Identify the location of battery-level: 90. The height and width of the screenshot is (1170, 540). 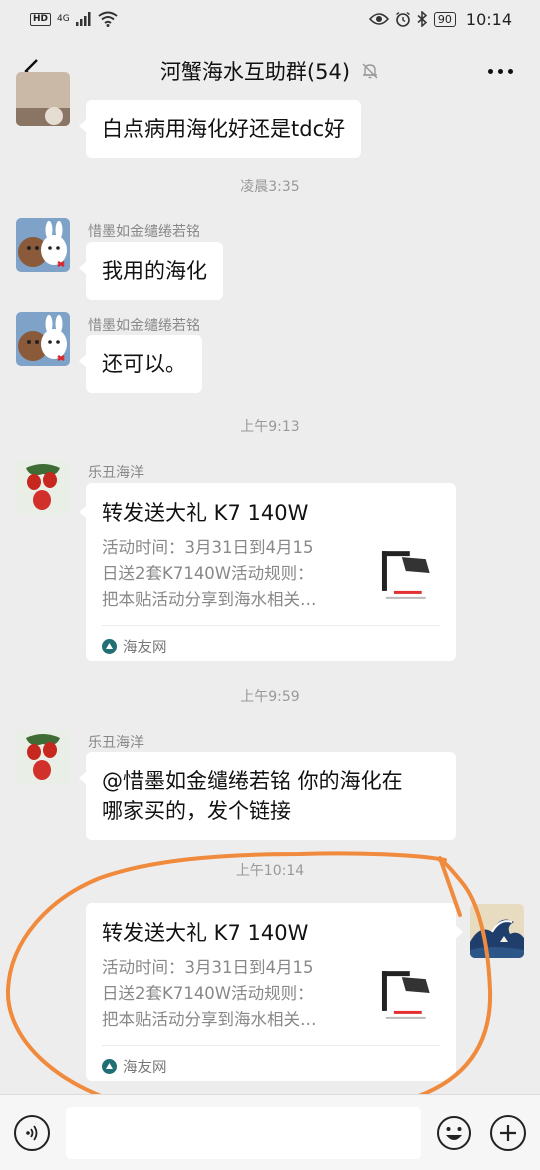
(444, 19).